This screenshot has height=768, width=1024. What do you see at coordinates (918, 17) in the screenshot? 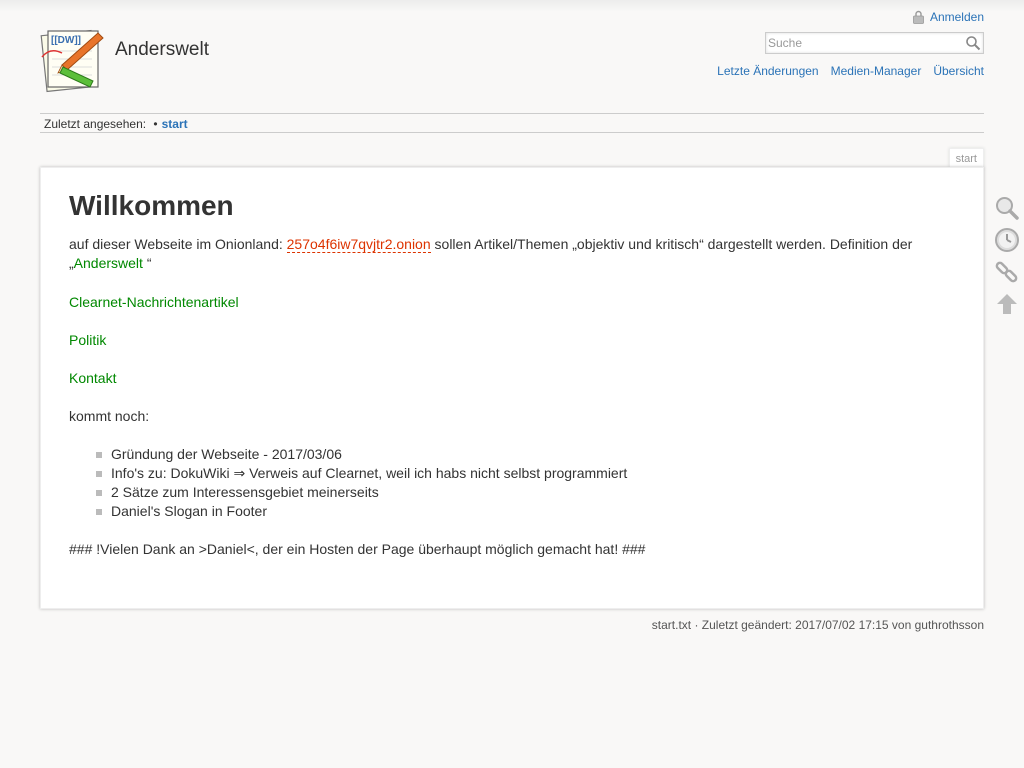
I see `lock-icon` at bounding box center [918, 17].